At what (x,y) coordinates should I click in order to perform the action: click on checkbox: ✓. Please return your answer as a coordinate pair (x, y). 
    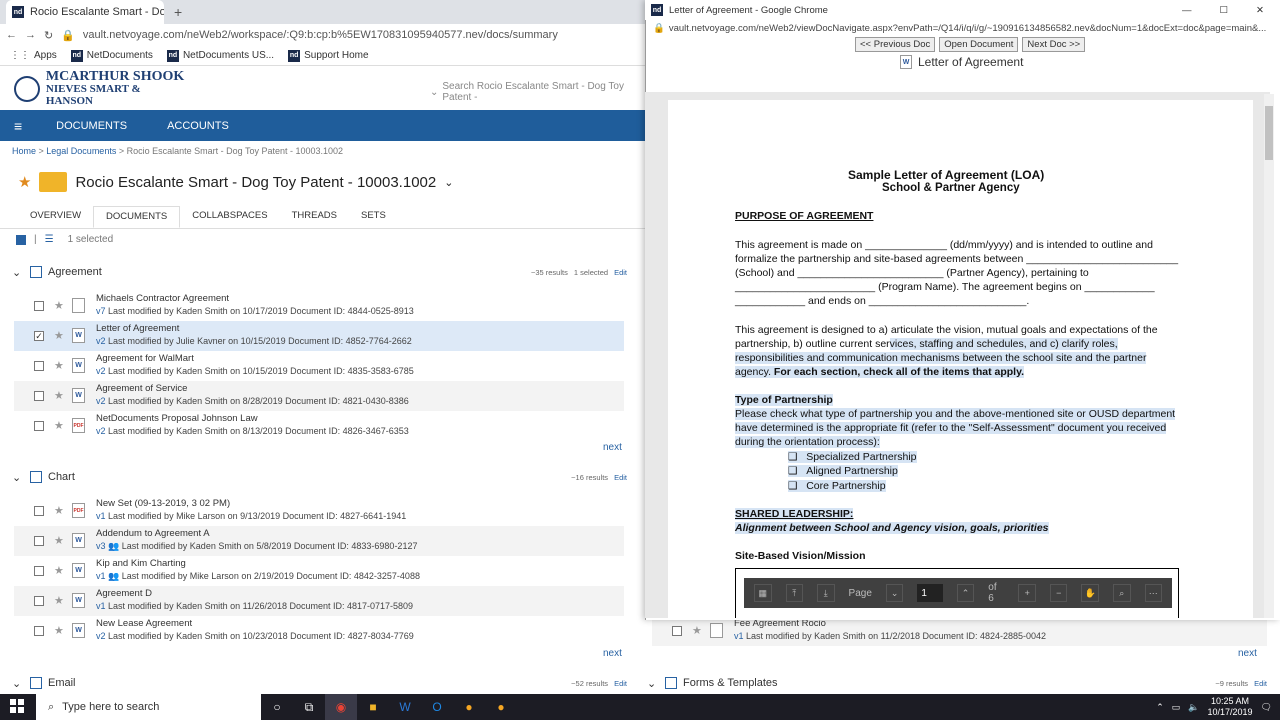
    Looking at the image, I should click on (39, 336).